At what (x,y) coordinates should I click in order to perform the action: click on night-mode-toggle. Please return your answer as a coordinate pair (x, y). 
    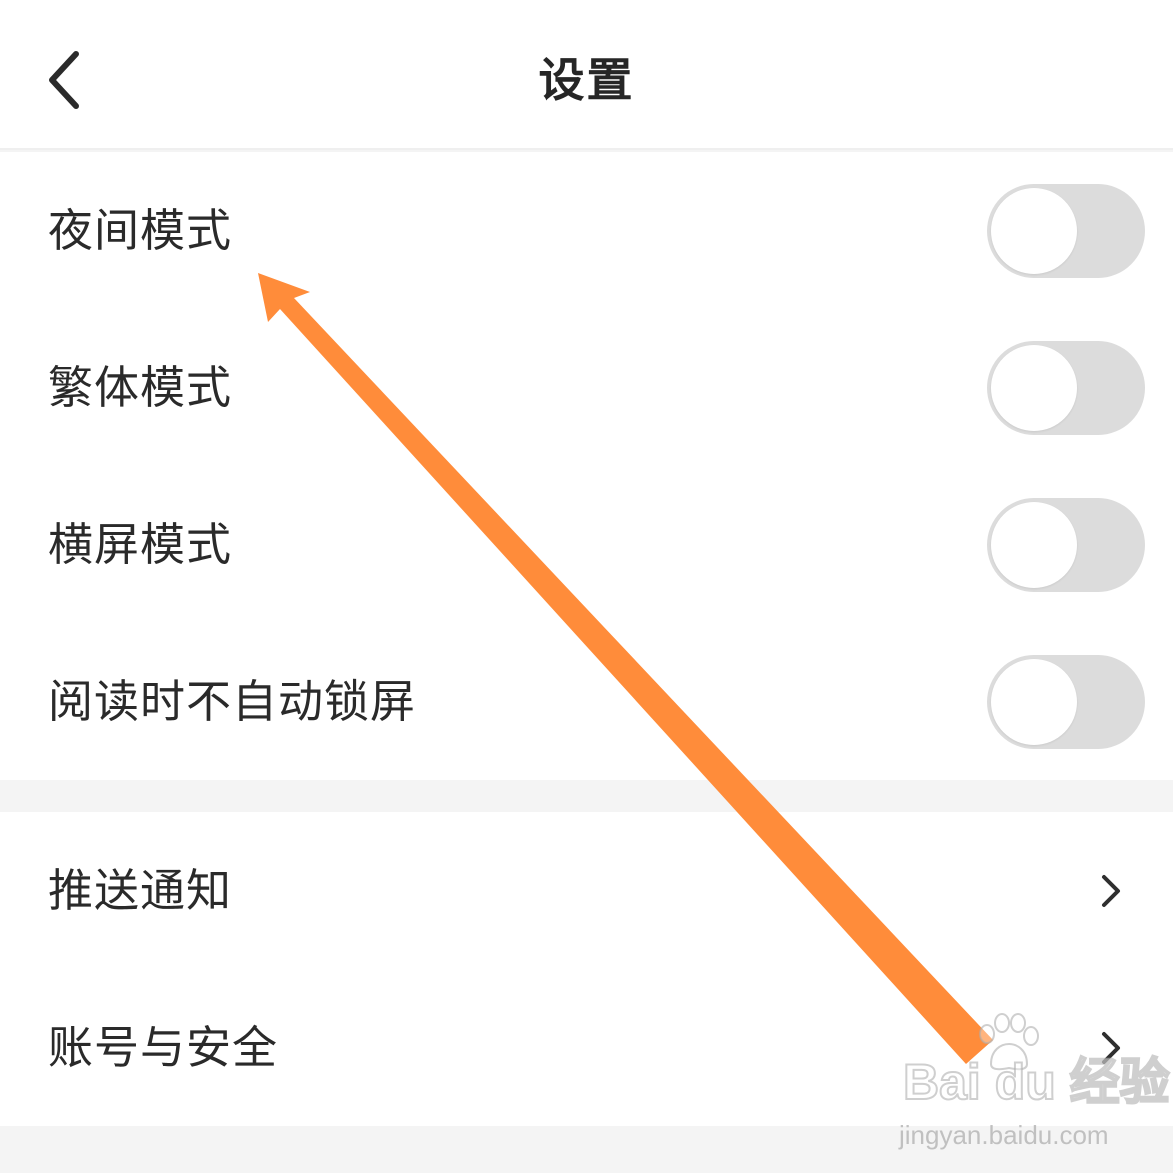
    Looking at the image, I should click on (1066, 230).